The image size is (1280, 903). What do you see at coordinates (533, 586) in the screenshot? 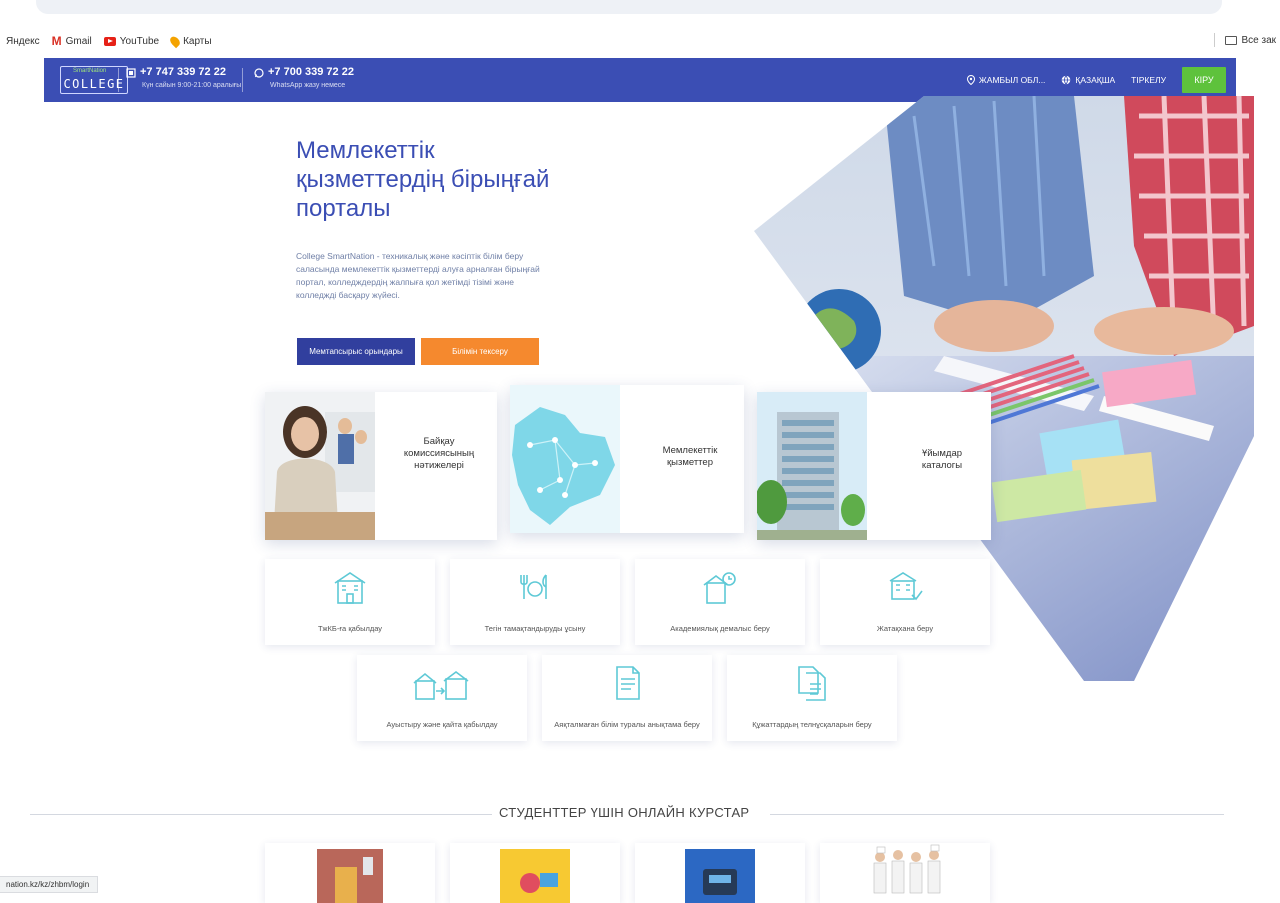
I see `cutlery-icon` at bounding box center [533, 586].